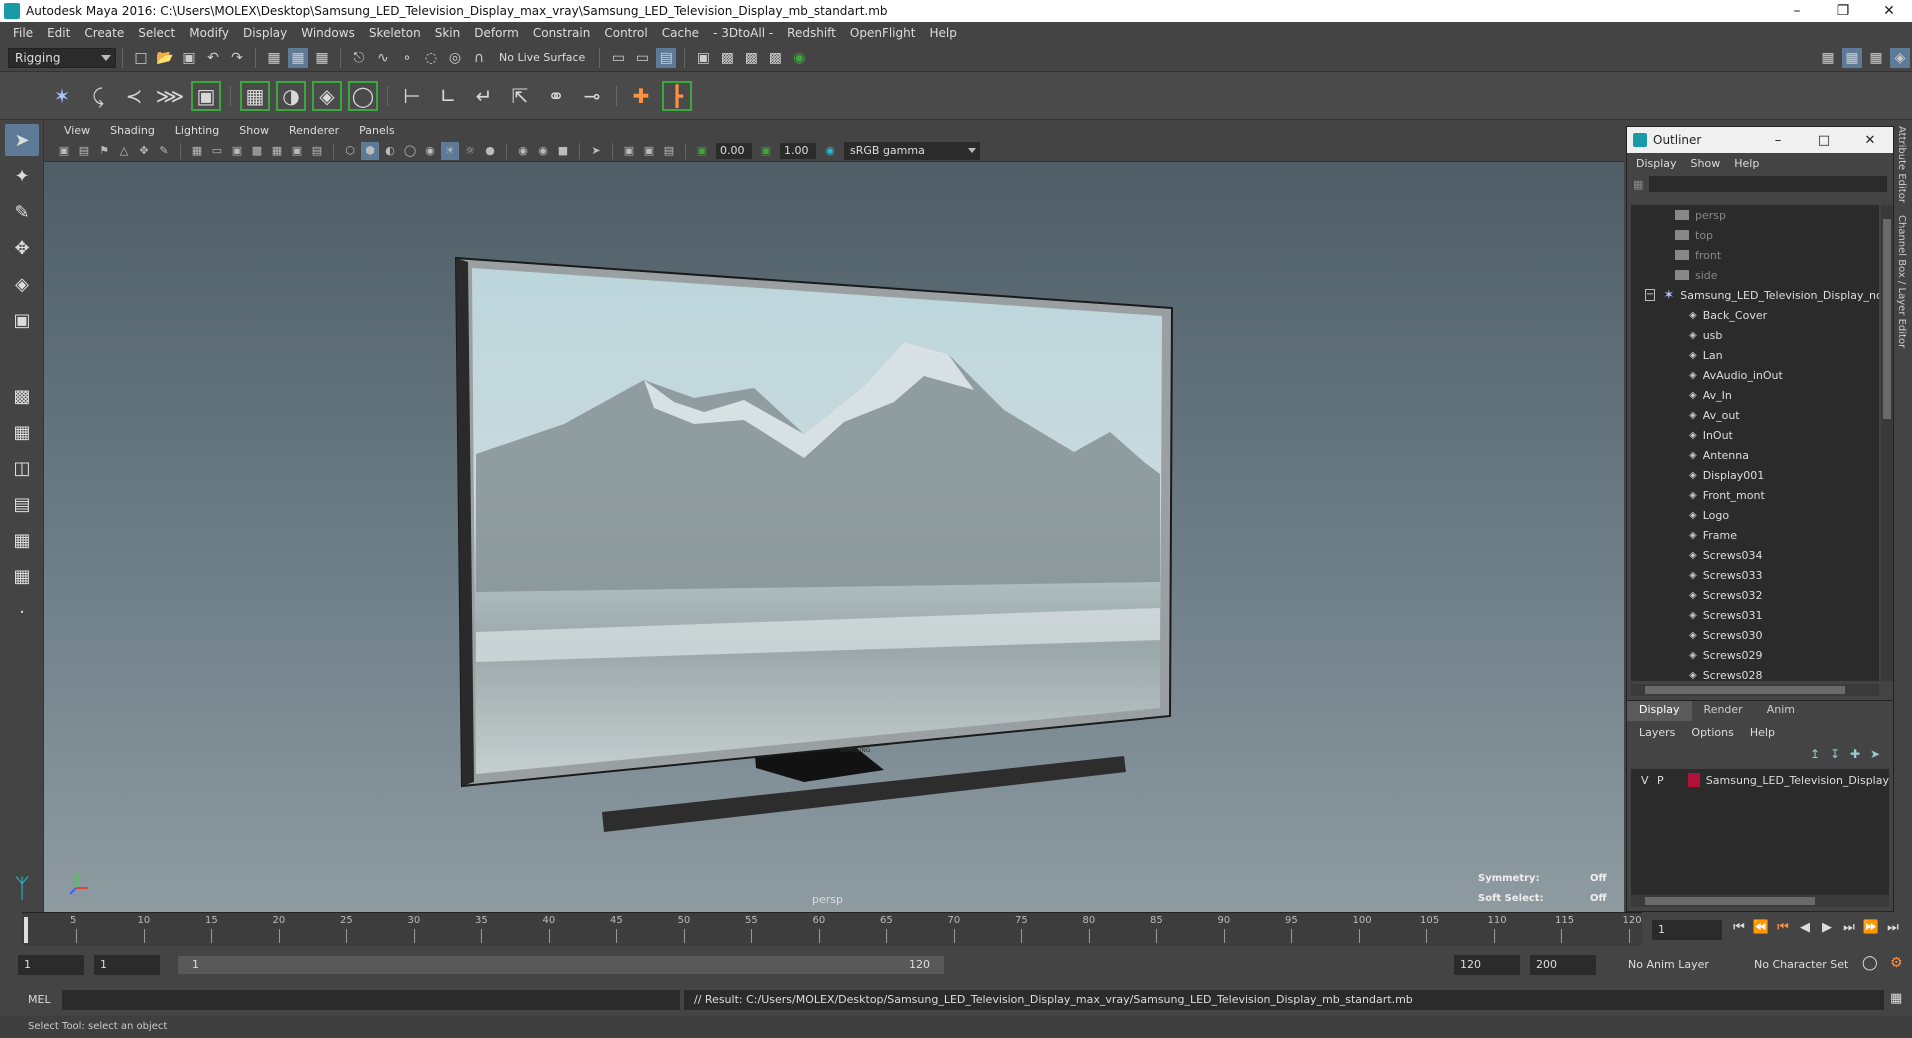 This screenshot has height=1038, width=1912. Describe the element at coordinates (350, 151) in the screenshot. I see `wireframe-icon: ⬡` at that location.